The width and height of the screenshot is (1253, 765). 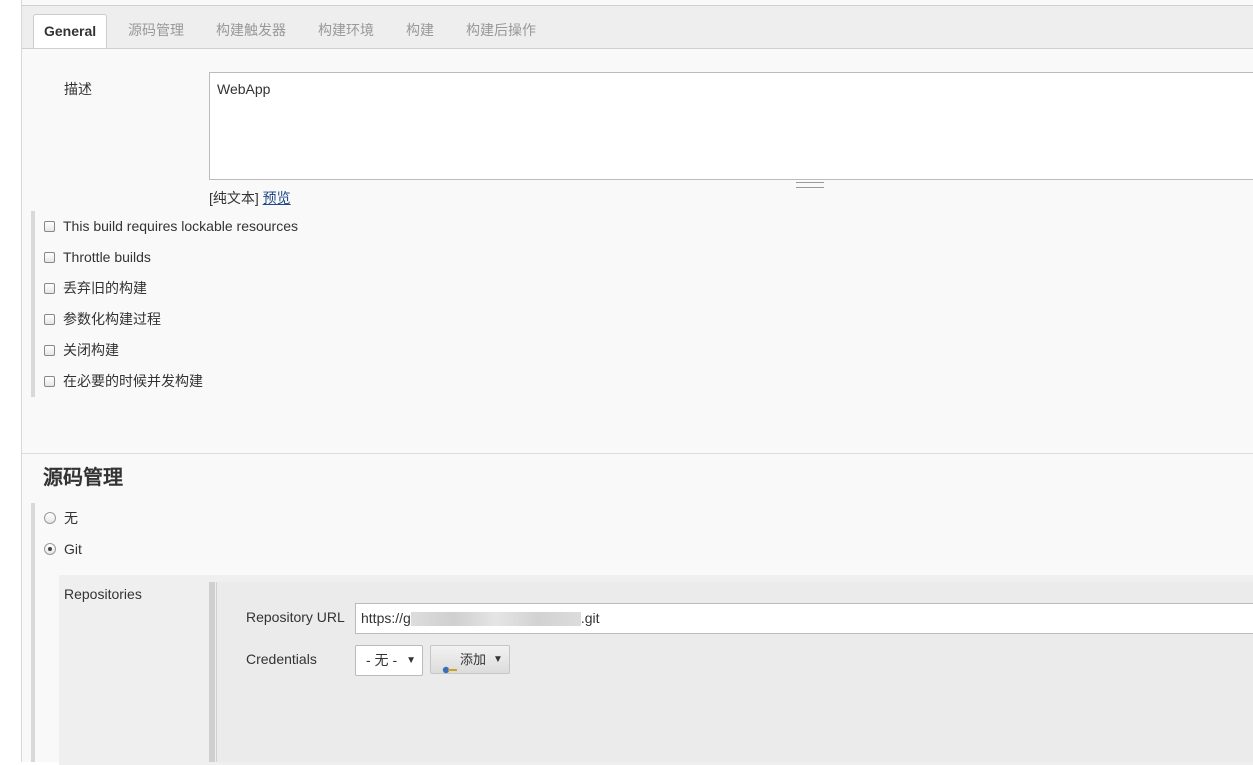 I want to click on option-label: 关闭构建, so click(x=91, y=350).